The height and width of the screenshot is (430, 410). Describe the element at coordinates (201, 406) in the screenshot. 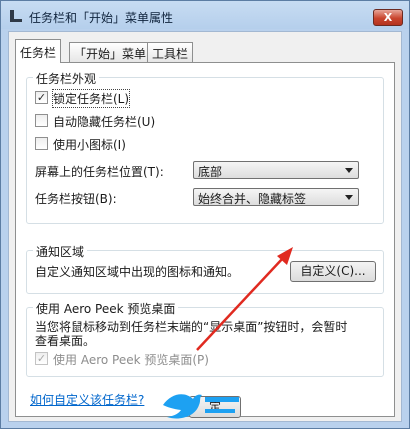

I see `bird-logo-icon` at that location.